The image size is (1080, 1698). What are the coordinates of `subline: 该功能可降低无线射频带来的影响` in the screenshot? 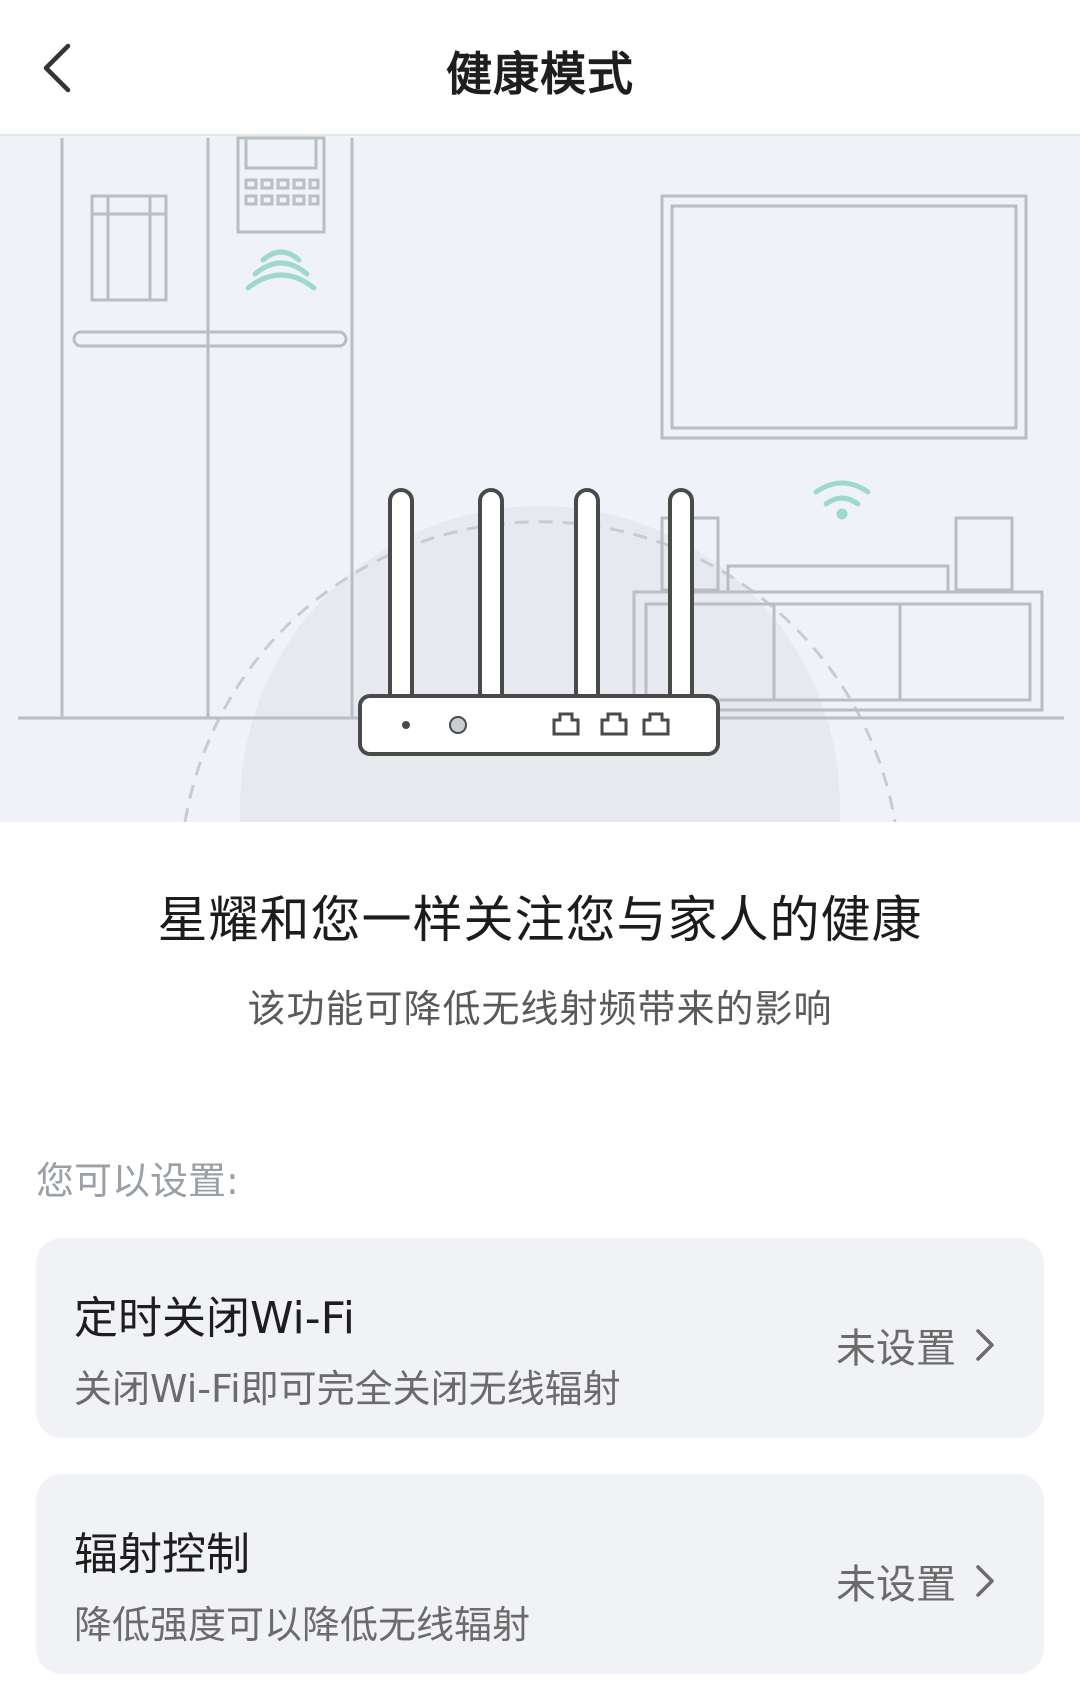 It's located at (540, 1009).